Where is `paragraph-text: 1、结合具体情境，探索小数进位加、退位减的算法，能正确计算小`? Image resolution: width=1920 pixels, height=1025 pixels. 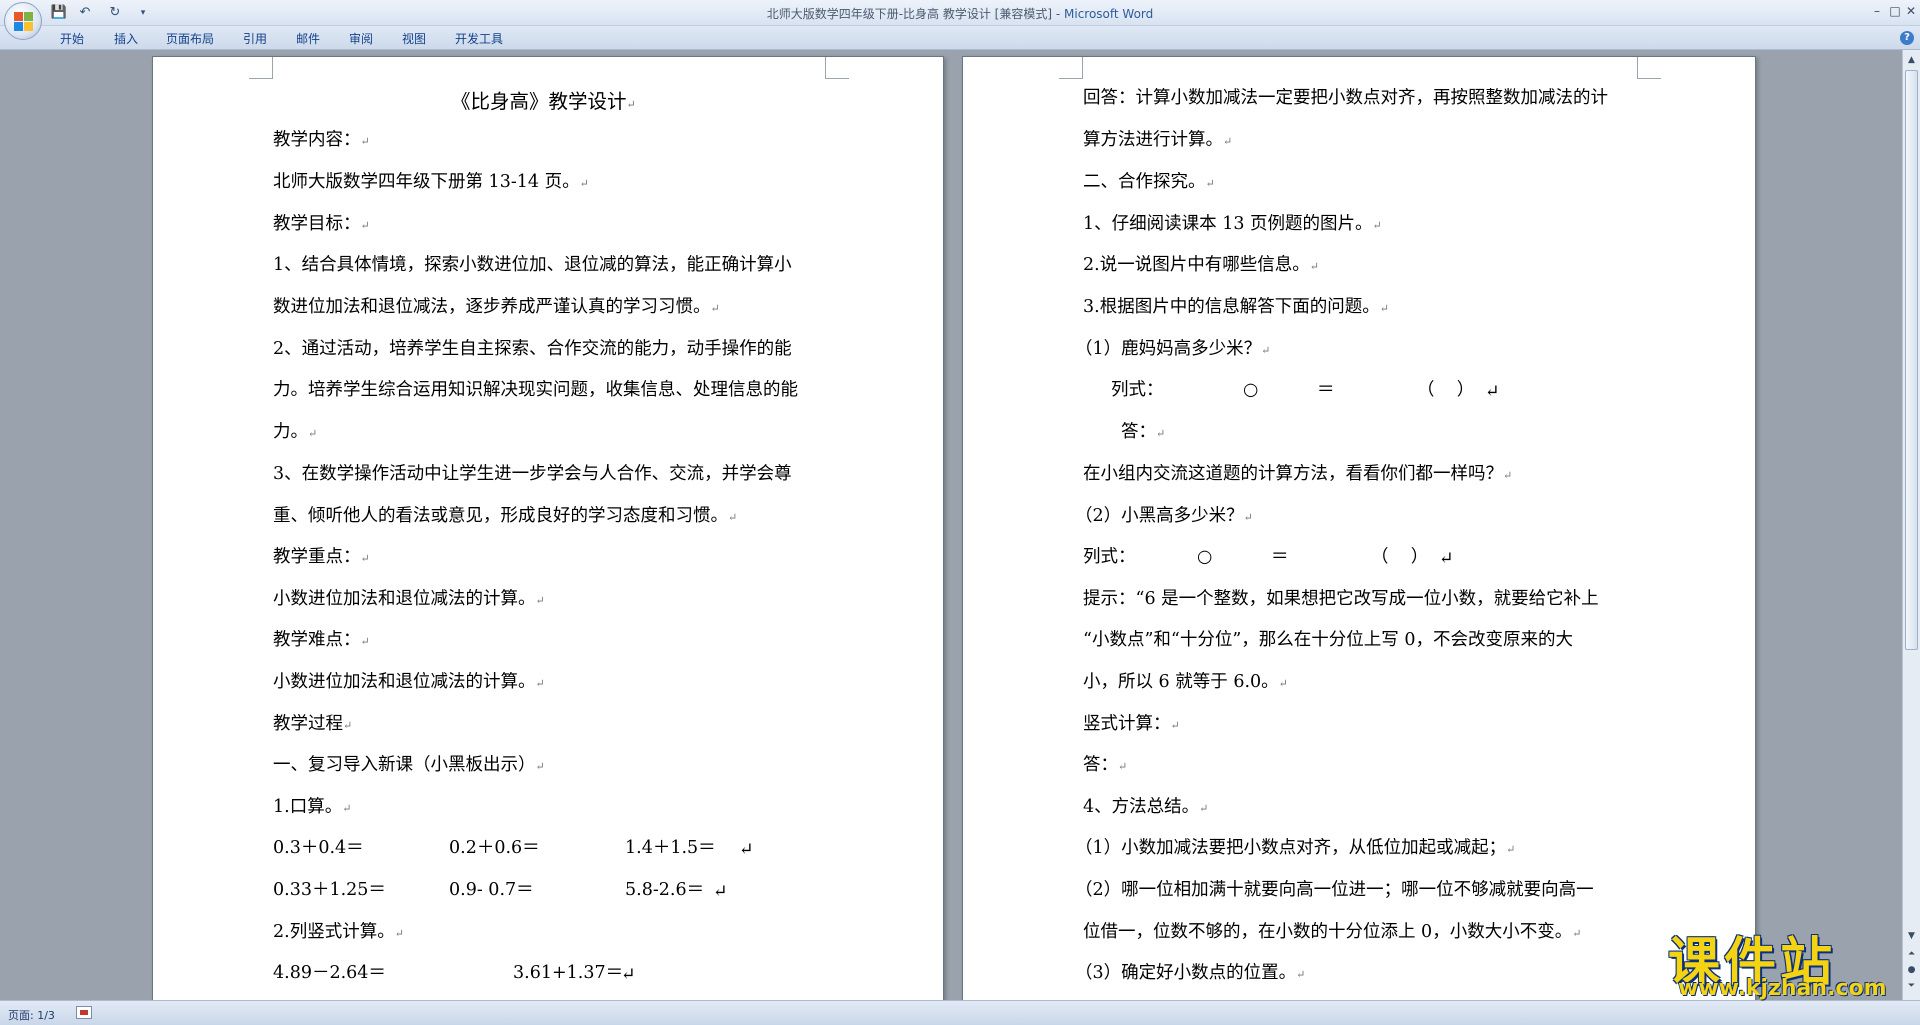
paragraph-text: 1、结合具体情境，探索小数进位加、退位减的算法，能正确计算小 is located at coordinates (532, 265).